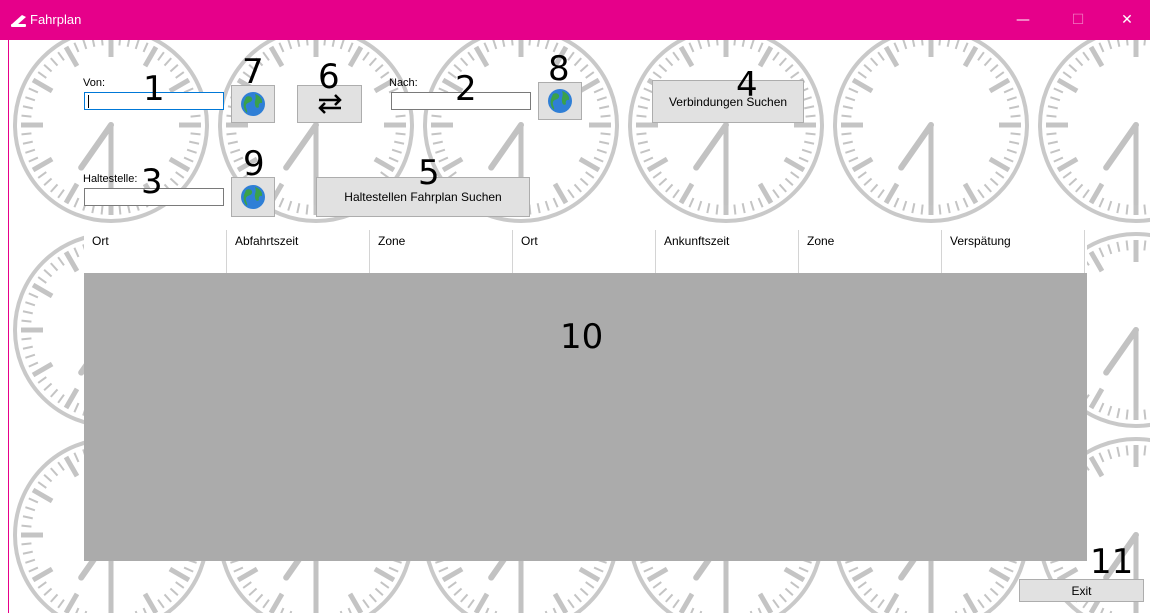 The height and width of the screenshot is (613, 1150). What do you see at coordinates (110, 179) in the screenshot?
I see `haltestelle-label: Haltestelle:` at bounding box center [110, 179].